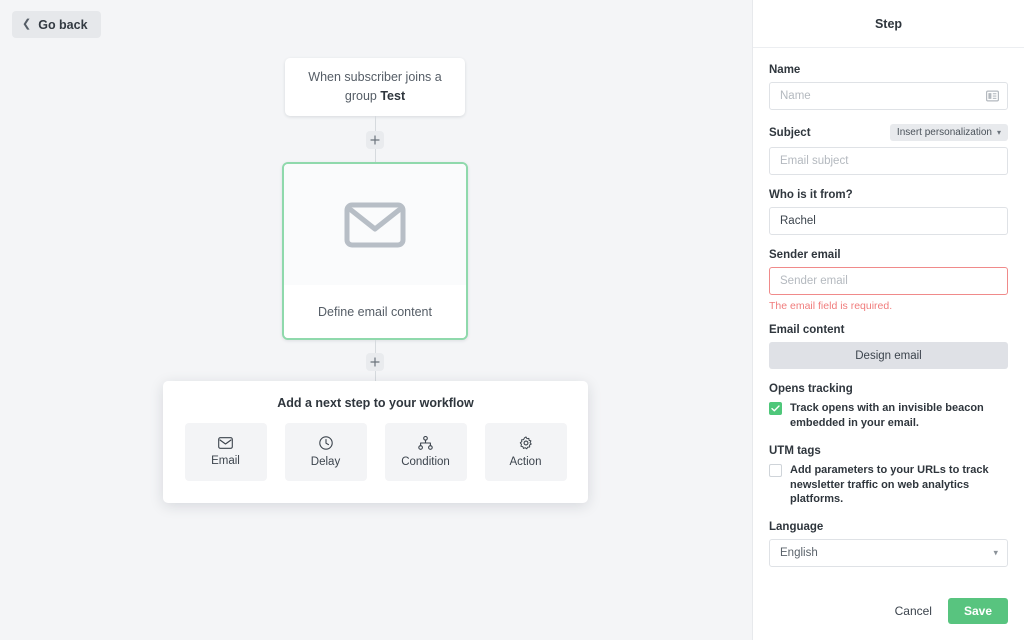 The height and width of the screenshot is (640, 1024). Describe the element at coordinates (998, 132) in the screenshot. I see `chevron-down-icon: ▾` at that location.